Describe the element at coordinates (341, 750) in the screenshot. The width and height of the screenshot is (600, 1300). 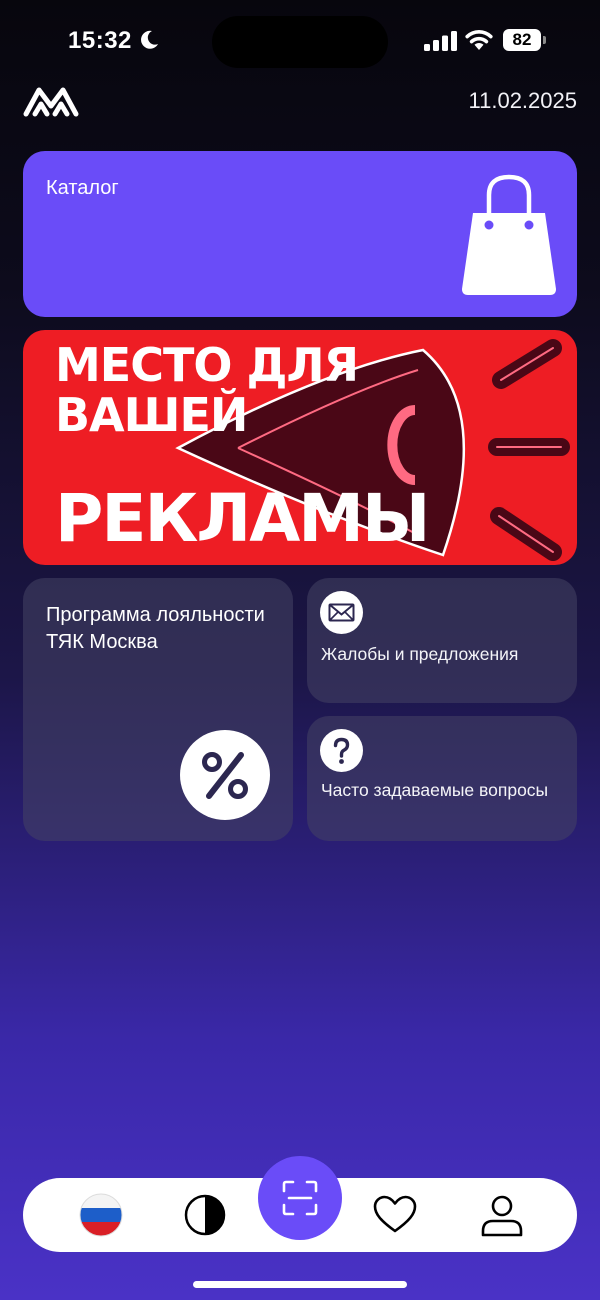
I see `question-icon` at that location.